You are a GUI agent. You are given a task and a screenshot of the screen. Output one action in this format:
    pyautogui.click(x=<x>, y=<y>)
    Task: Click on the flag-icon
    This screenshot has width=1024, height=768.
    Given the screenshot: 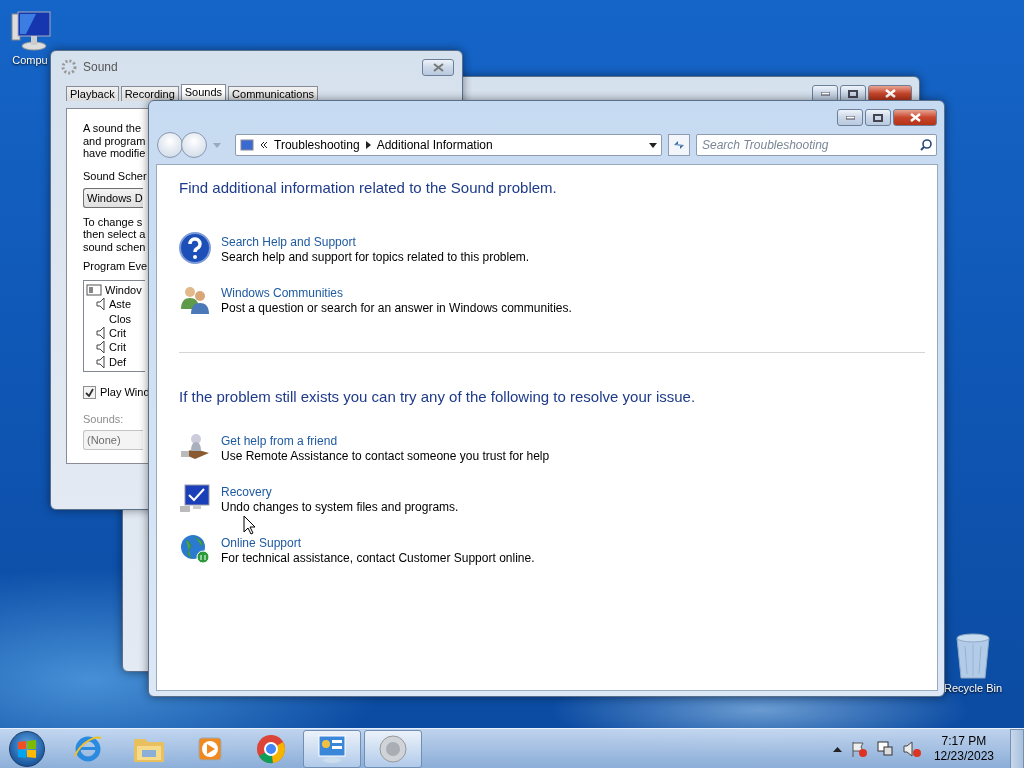 What is the action you would take?
    pyautogui.click(x=858, y=749)
    